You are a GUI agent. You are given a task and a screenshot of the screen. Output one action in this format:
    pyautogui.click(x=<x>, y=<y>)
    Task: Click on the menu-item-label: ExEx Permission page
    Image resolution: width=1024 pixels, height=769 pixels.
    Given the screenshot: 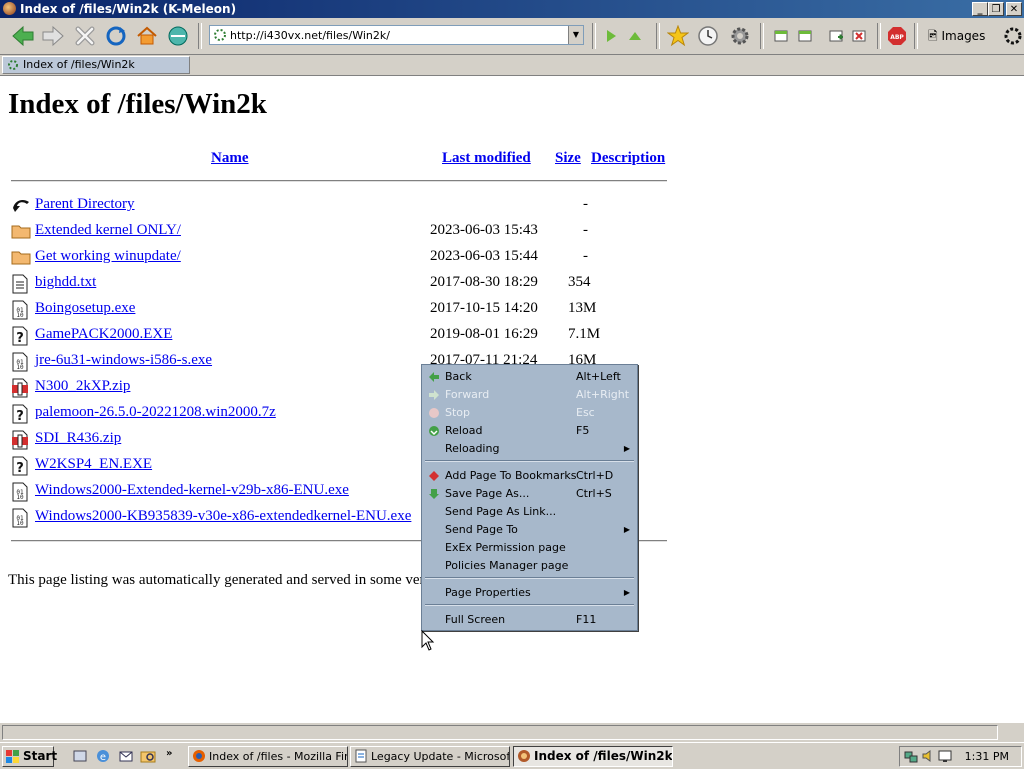 What is the action you would take?
    pyautogui.click(x=505, y=547)
    